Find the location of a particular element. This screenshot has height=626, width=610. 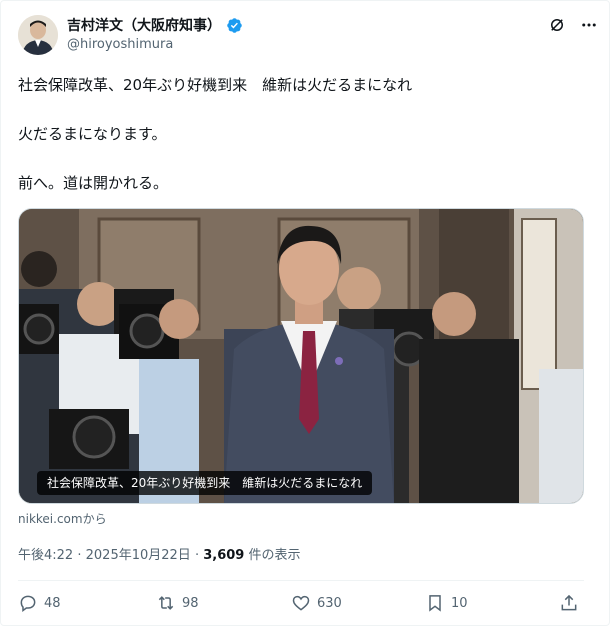

share-icon is located at coordinates (569, 602).